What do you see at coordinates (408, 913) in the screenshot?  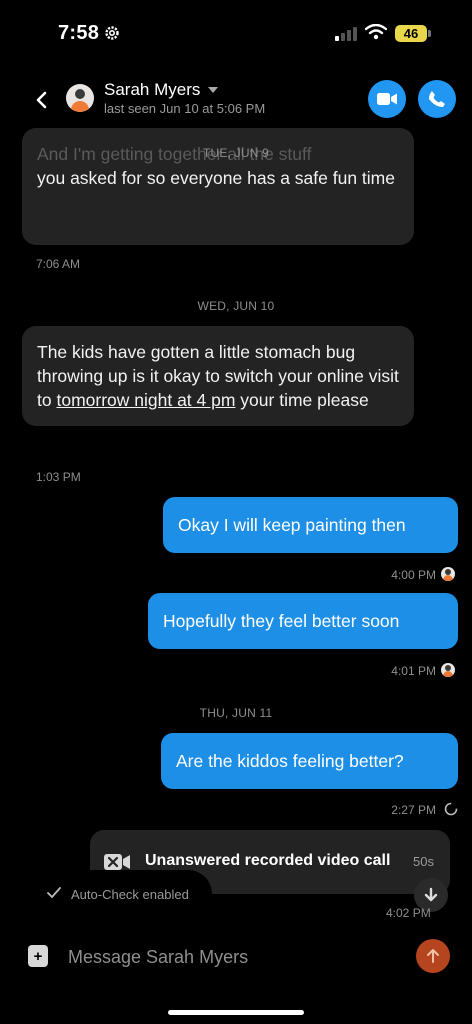 I see `message-time: 4:02 PM` at bounding box center [408, 913].